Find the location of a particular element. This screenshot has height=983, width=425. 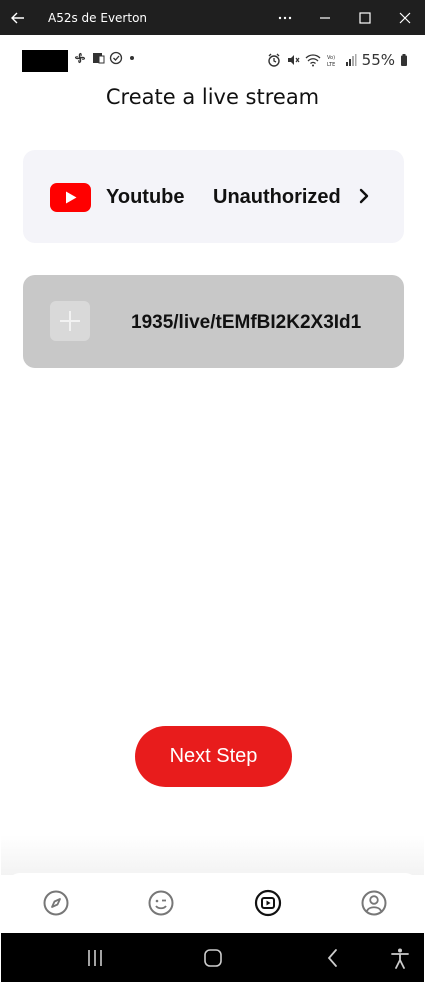

authorization-status: Unauthorized is located at coordinates (277, 197).